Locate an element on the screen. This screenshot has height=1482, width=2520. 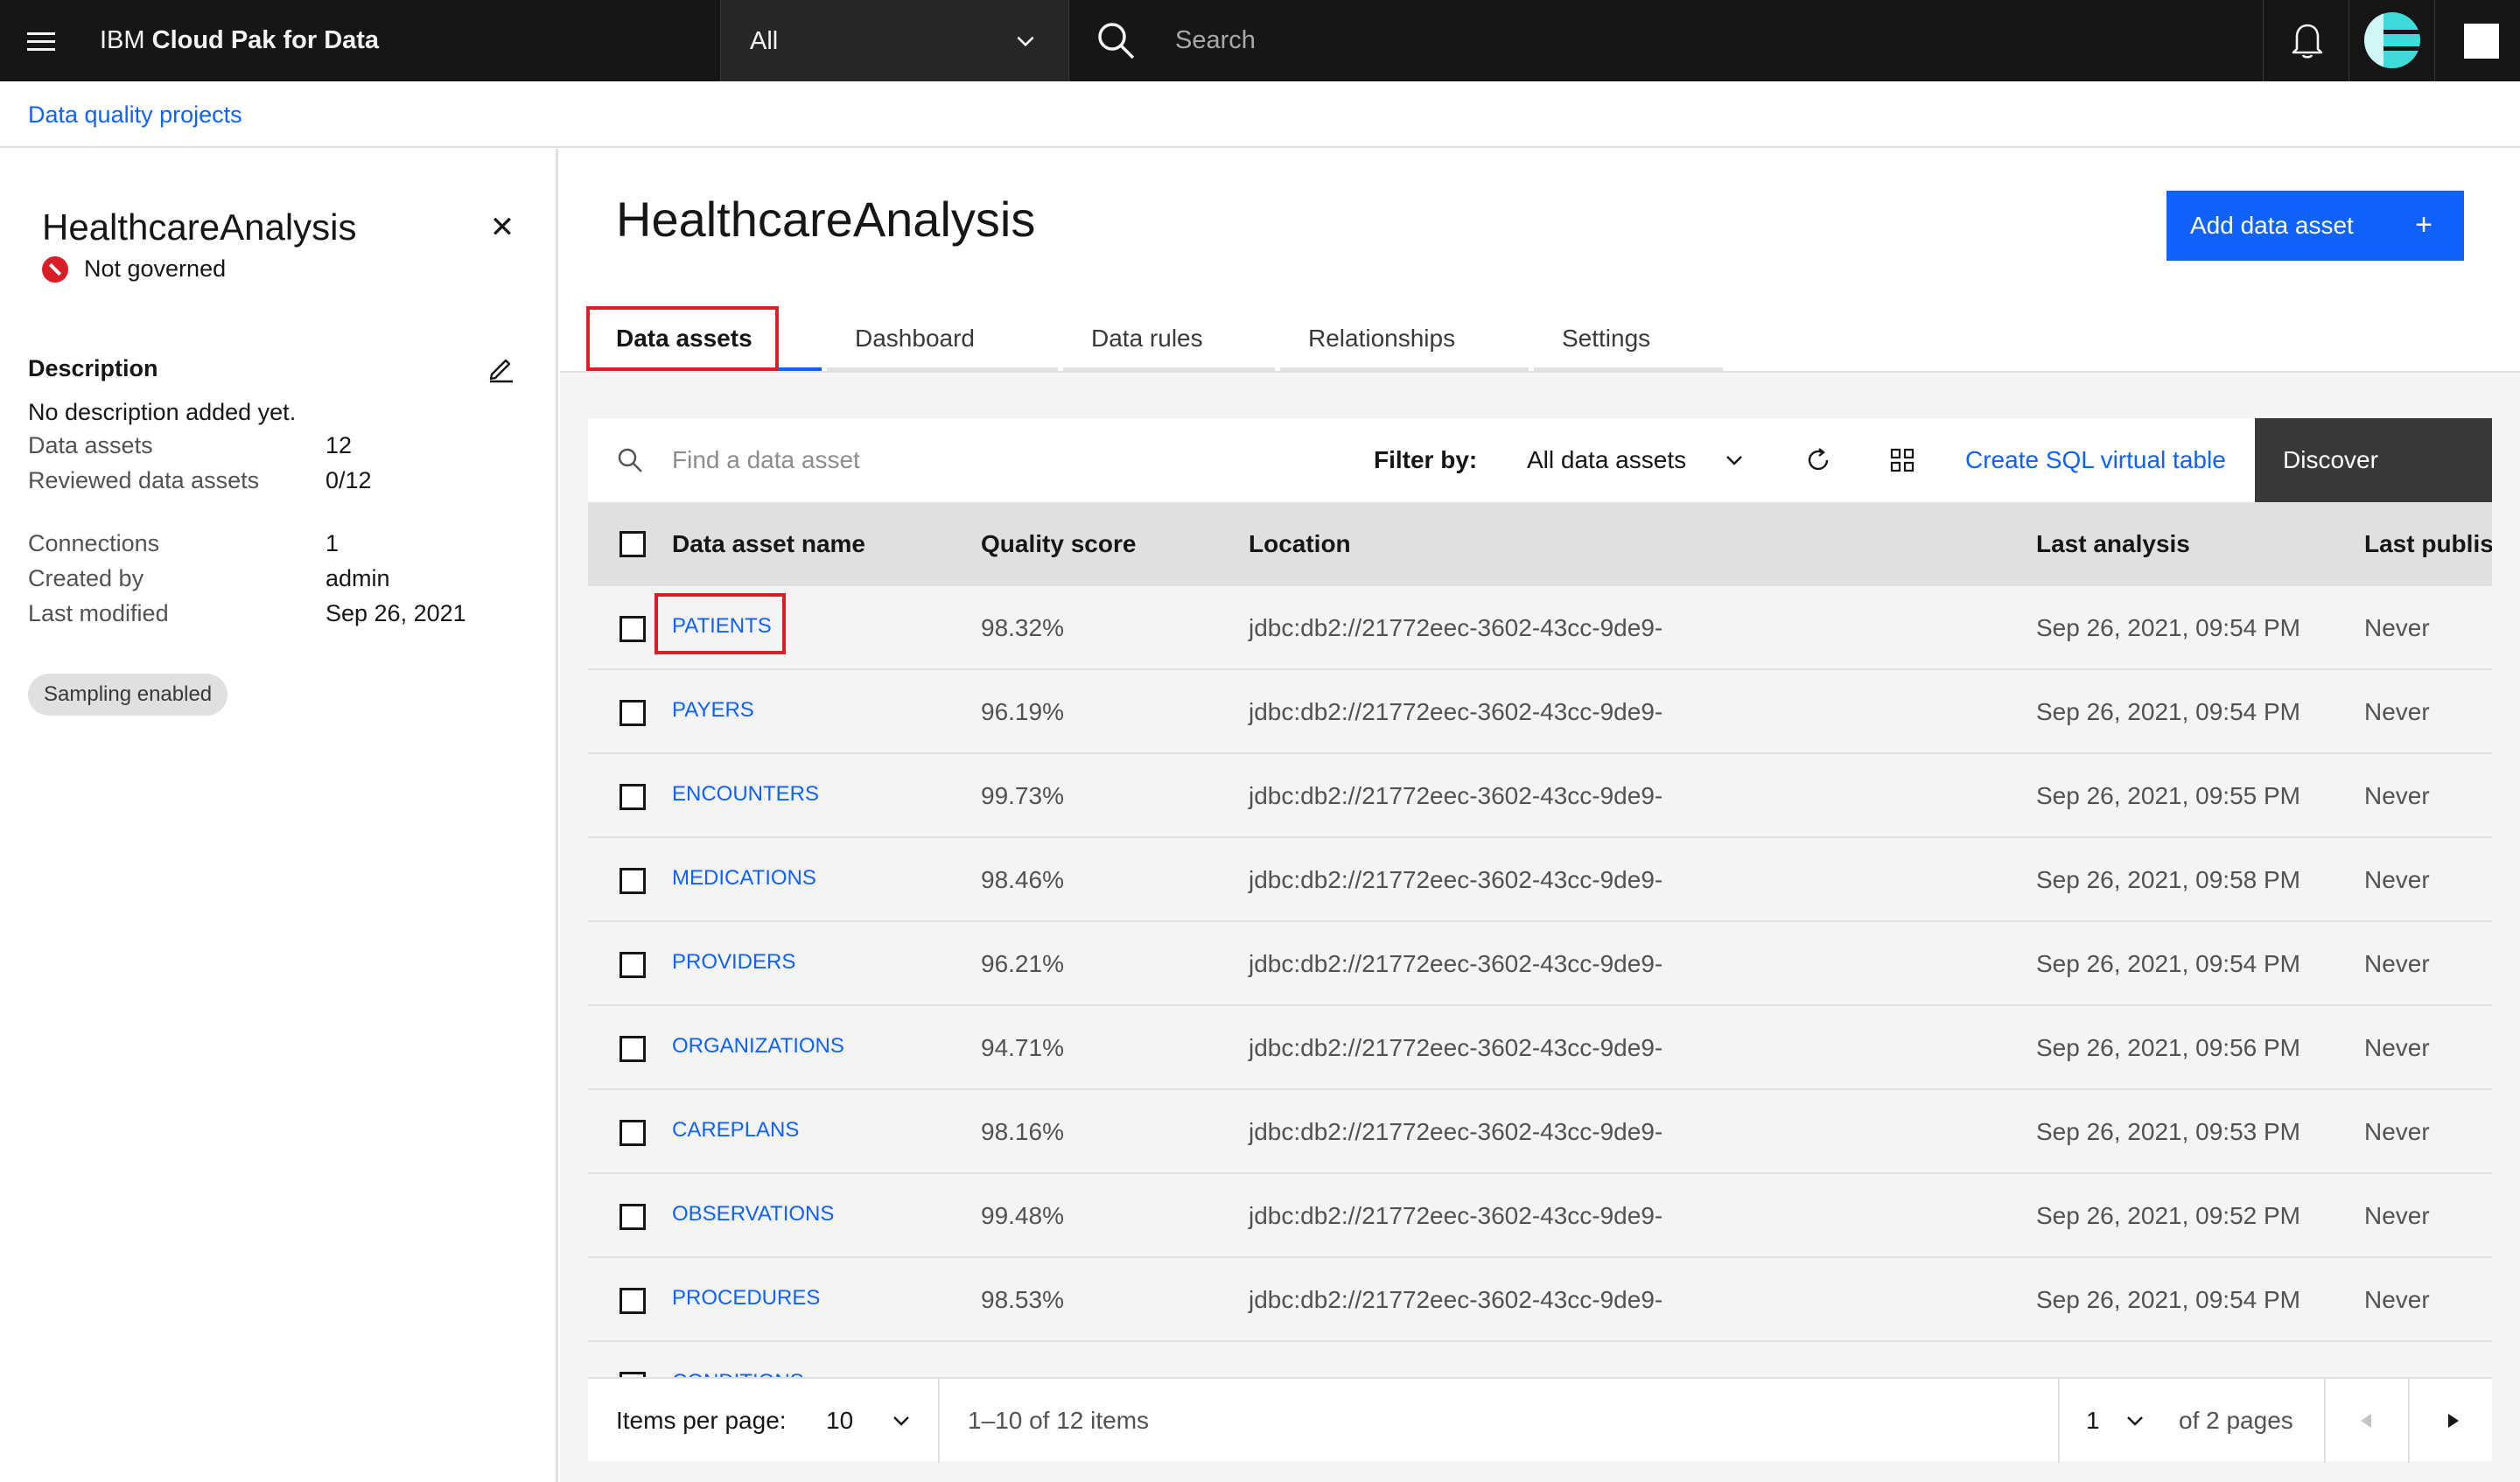
asset-name-link: PAYERS is located at coordinates (713, 710).